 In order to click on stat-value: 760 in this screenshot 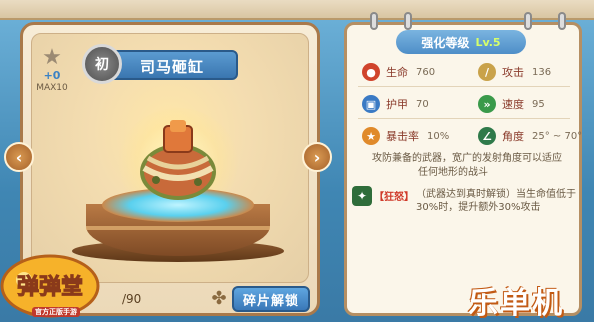, I will do `click(426, 72)`.